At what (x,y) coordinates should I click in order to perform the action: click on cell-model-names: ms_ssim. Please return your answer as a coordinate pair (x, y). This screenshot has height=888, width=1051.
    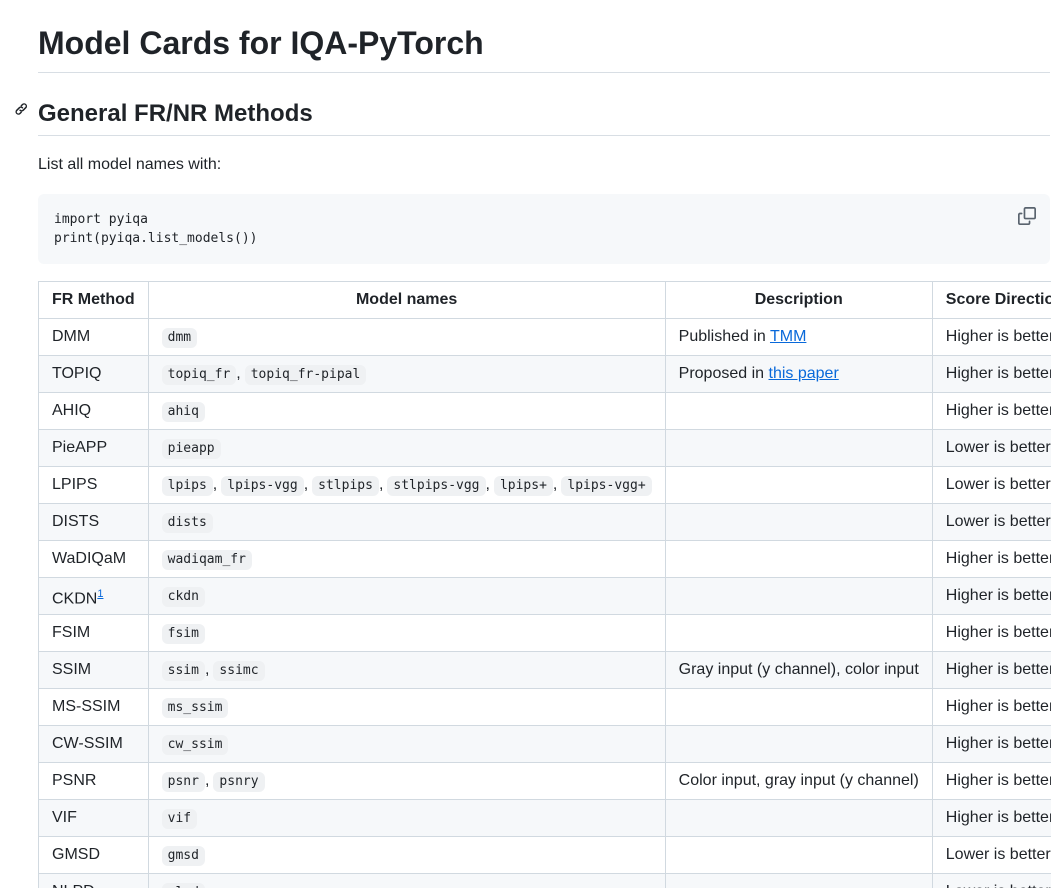
    Looking at the image, I should click on (406, 707).